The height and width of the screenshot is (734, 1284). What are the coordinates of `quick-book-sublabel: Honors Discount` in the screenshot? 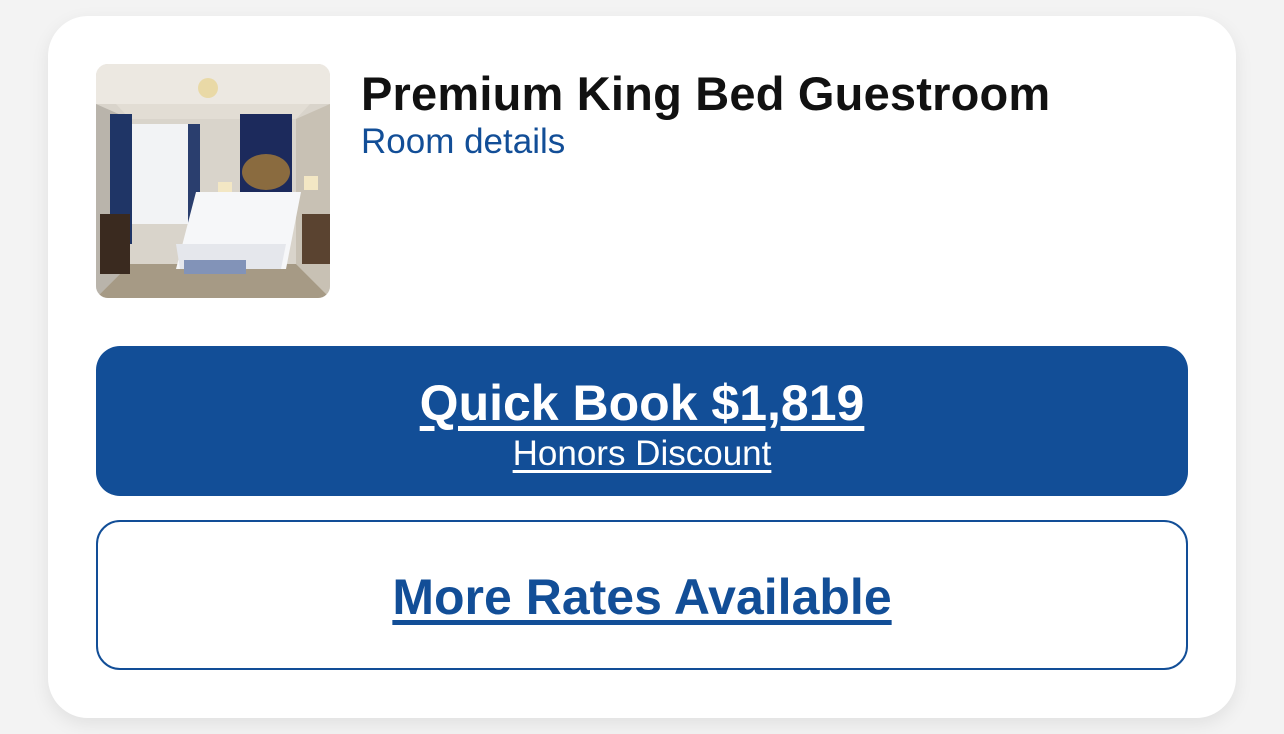 It's located at (642, 453).